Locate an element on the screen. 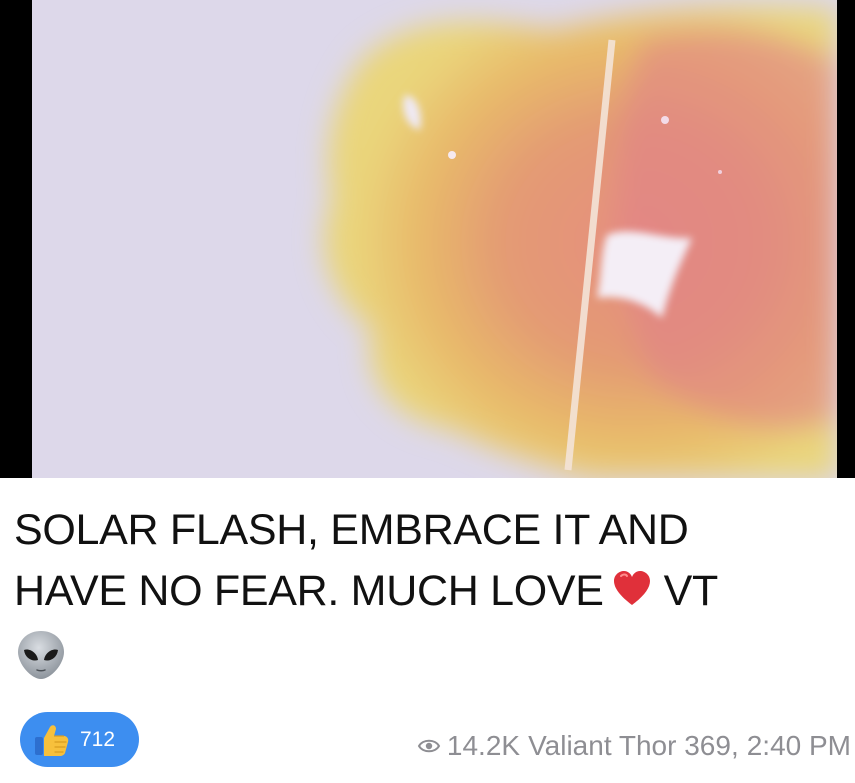 This screenshot has height=783, width=855. eye-icon is located at coordinates (429, 746).